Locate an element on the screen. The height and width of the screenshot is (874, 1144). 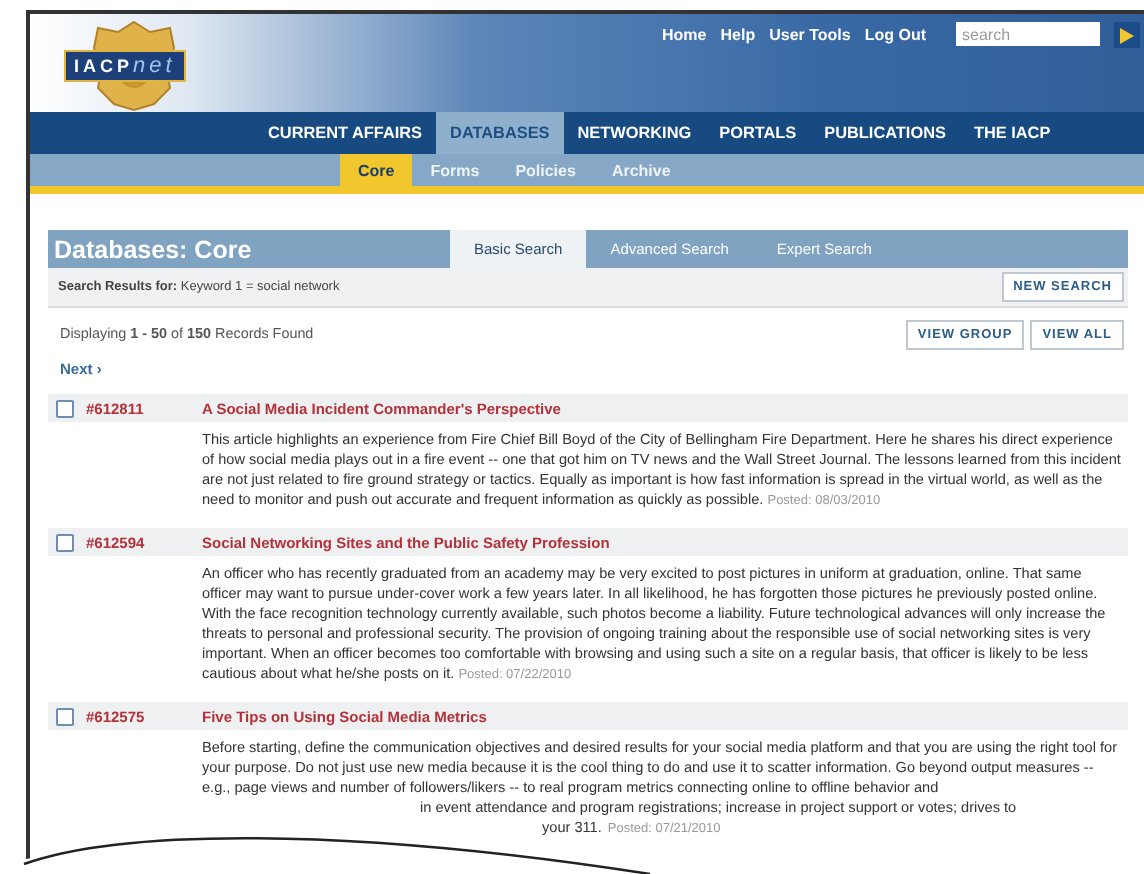
logo: IACP net is located at coordinates (125, 66).